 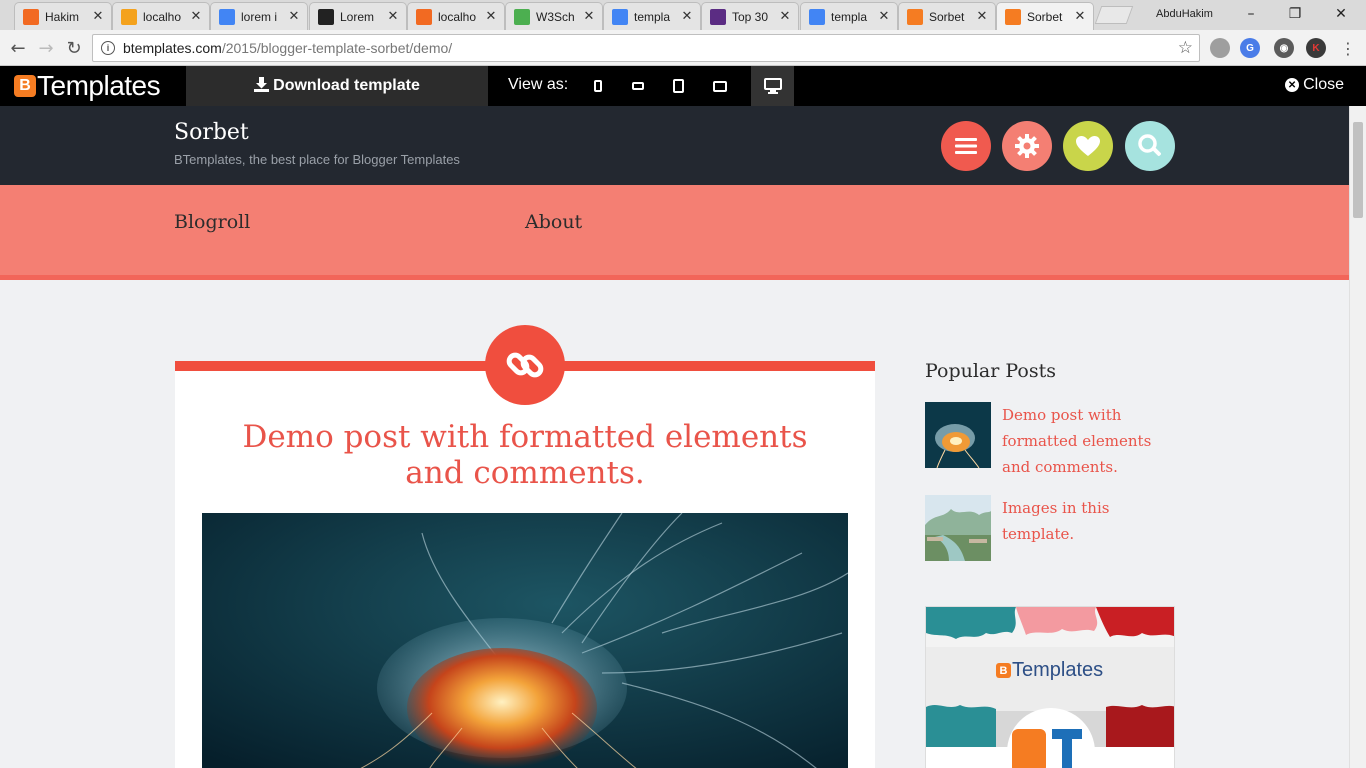 I want to click on restore-button: ❐, so click(x=1295, y=14).